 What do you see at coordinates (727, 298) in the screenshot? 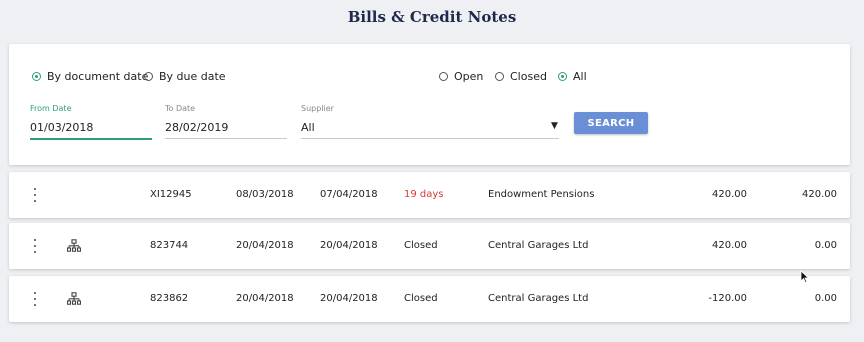
I see `row-amount: -120.00` at bounding box center [727, 298].